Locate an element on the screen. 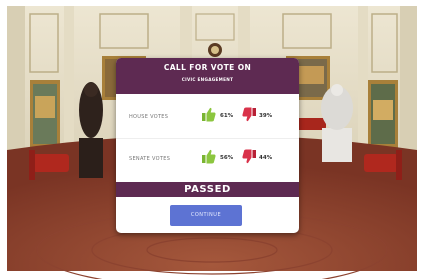  senate-no-percent: 44% is located at coordinates (266, 158).